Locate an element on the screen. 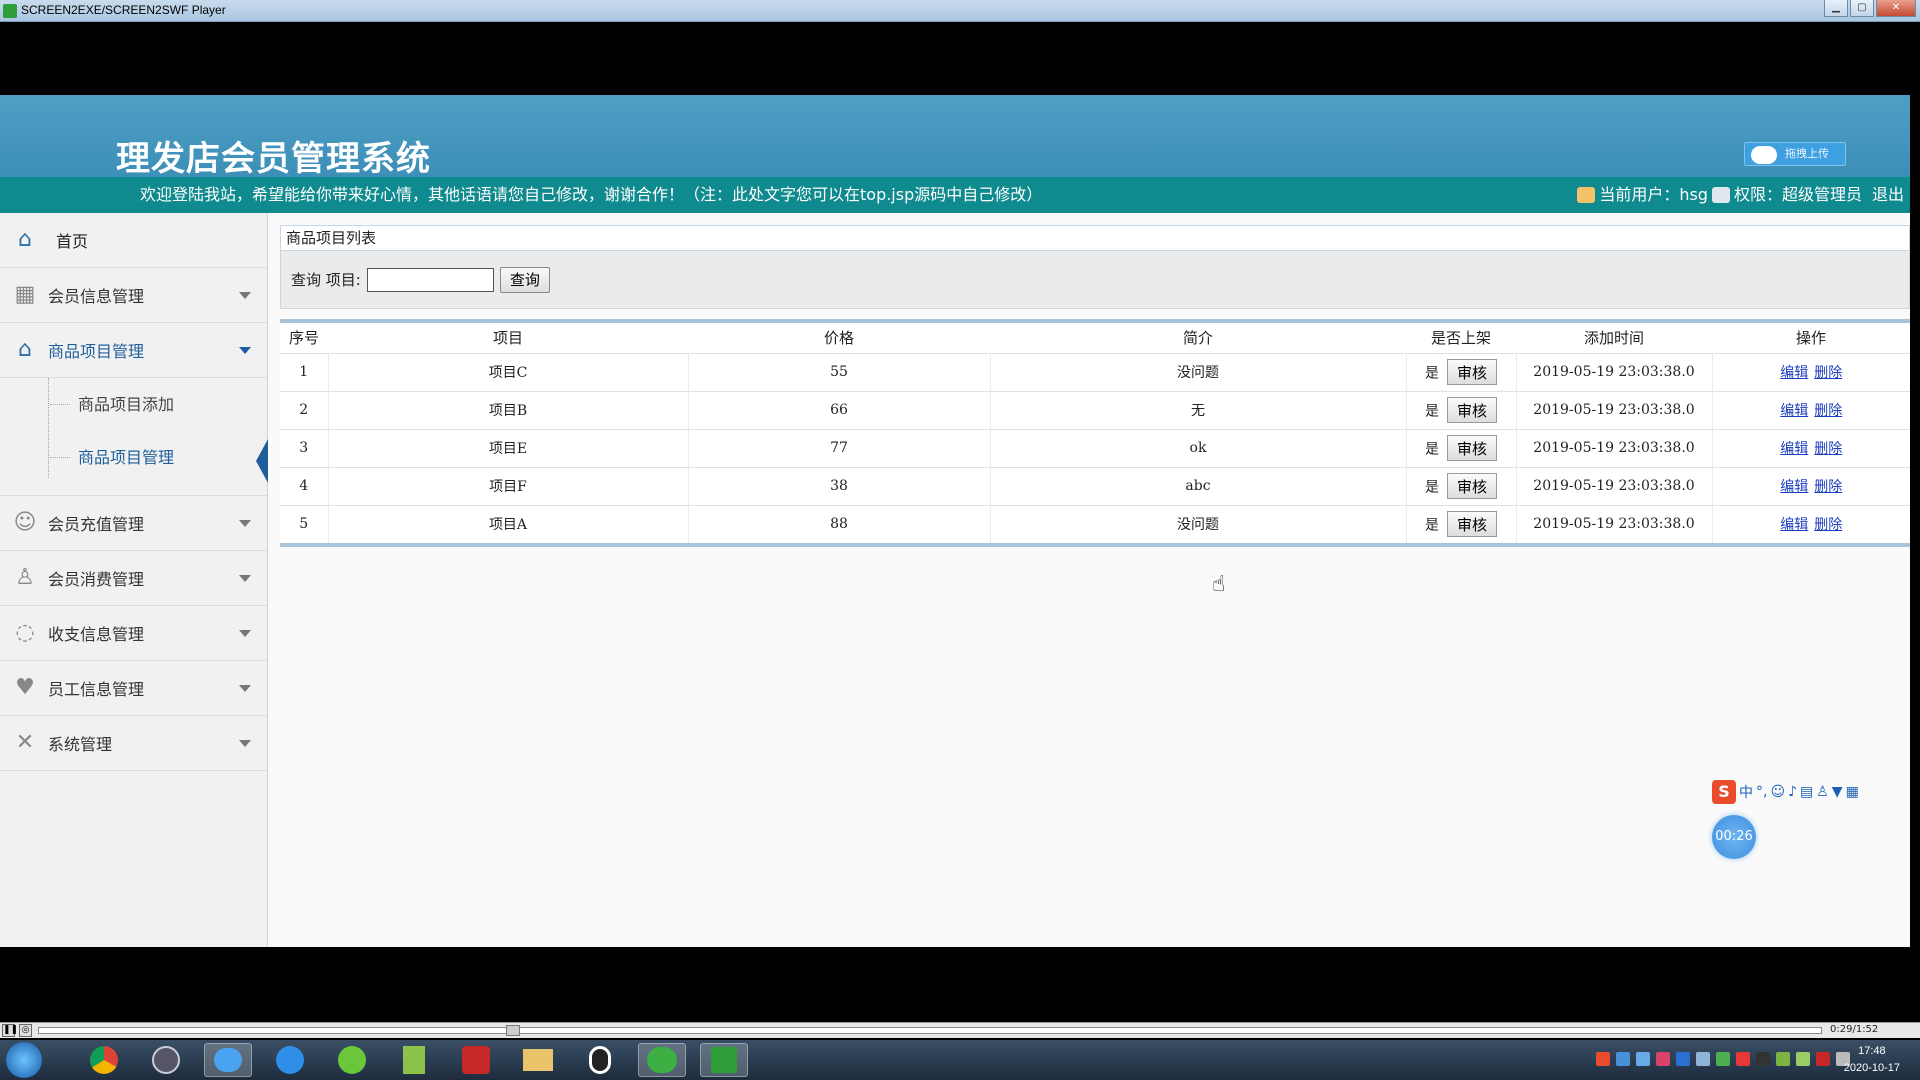  sidebar-subitem-add-product: 商品项目添加 is located at coordinates (133, 404).